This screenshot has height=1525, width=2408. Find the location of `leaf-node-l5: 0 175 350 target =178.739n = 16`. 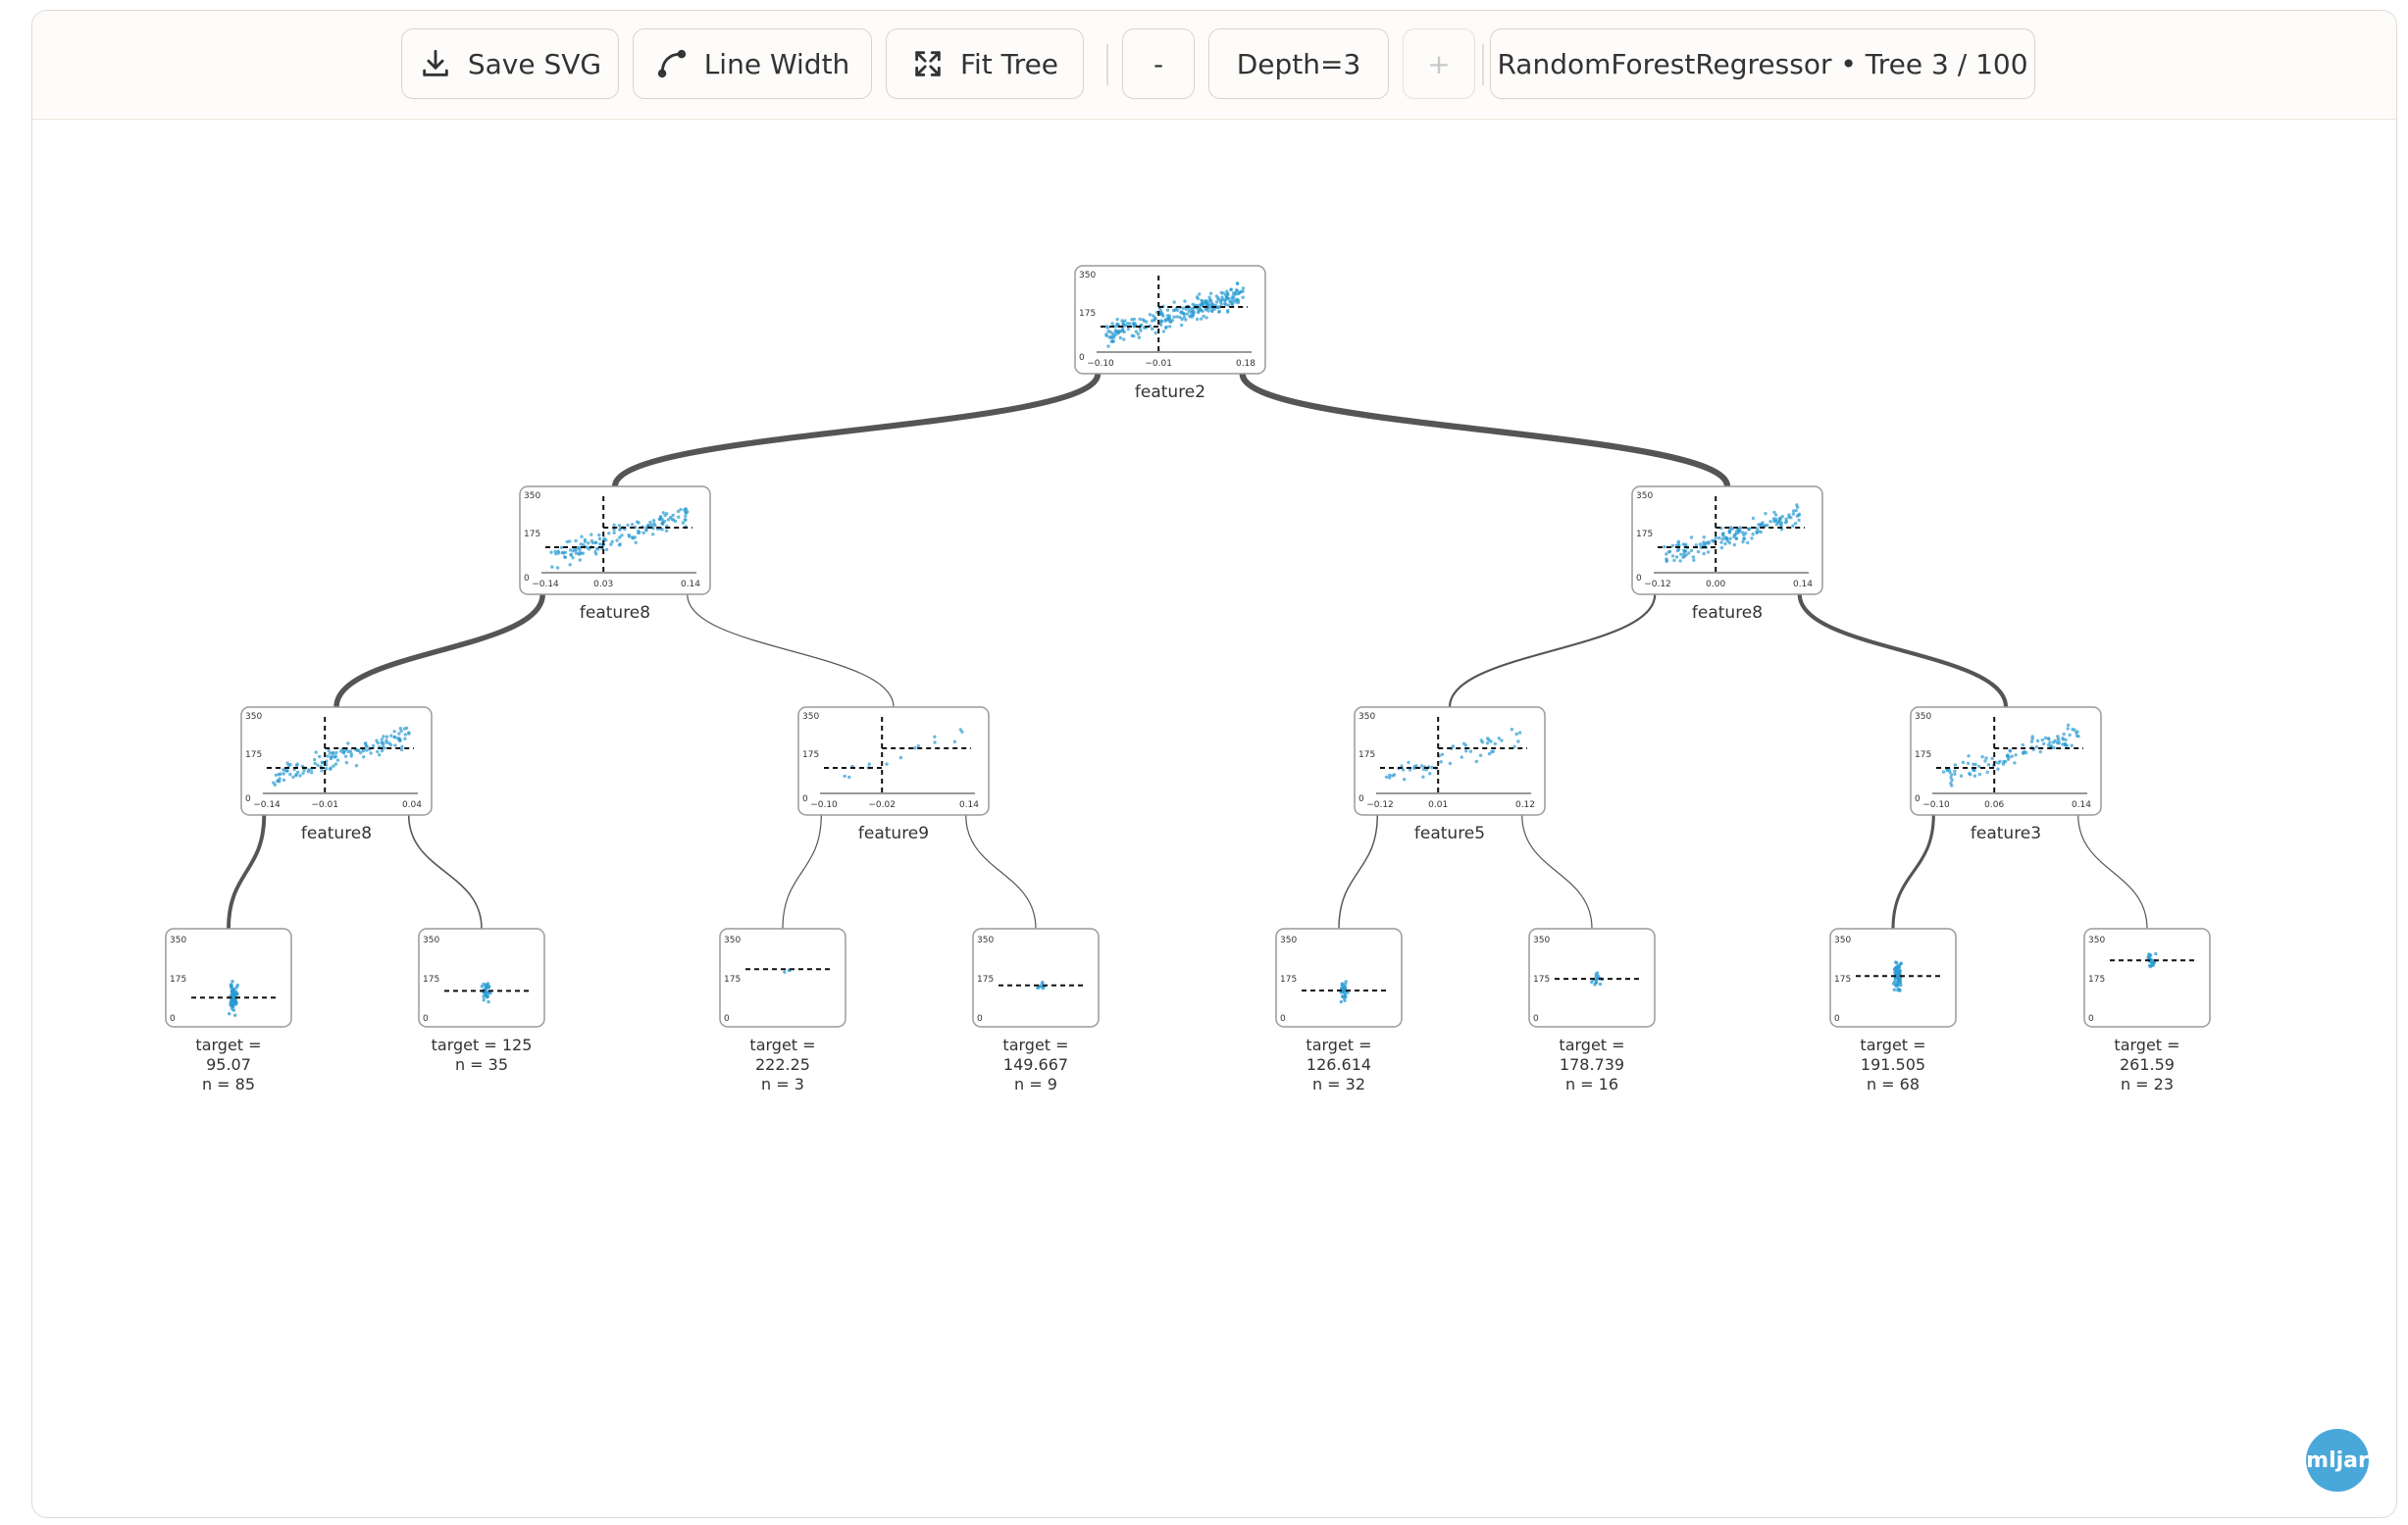

leaf-node-l5: 0 175 350 target =178.739n = 16 is located at coordinates (1592, 1010).